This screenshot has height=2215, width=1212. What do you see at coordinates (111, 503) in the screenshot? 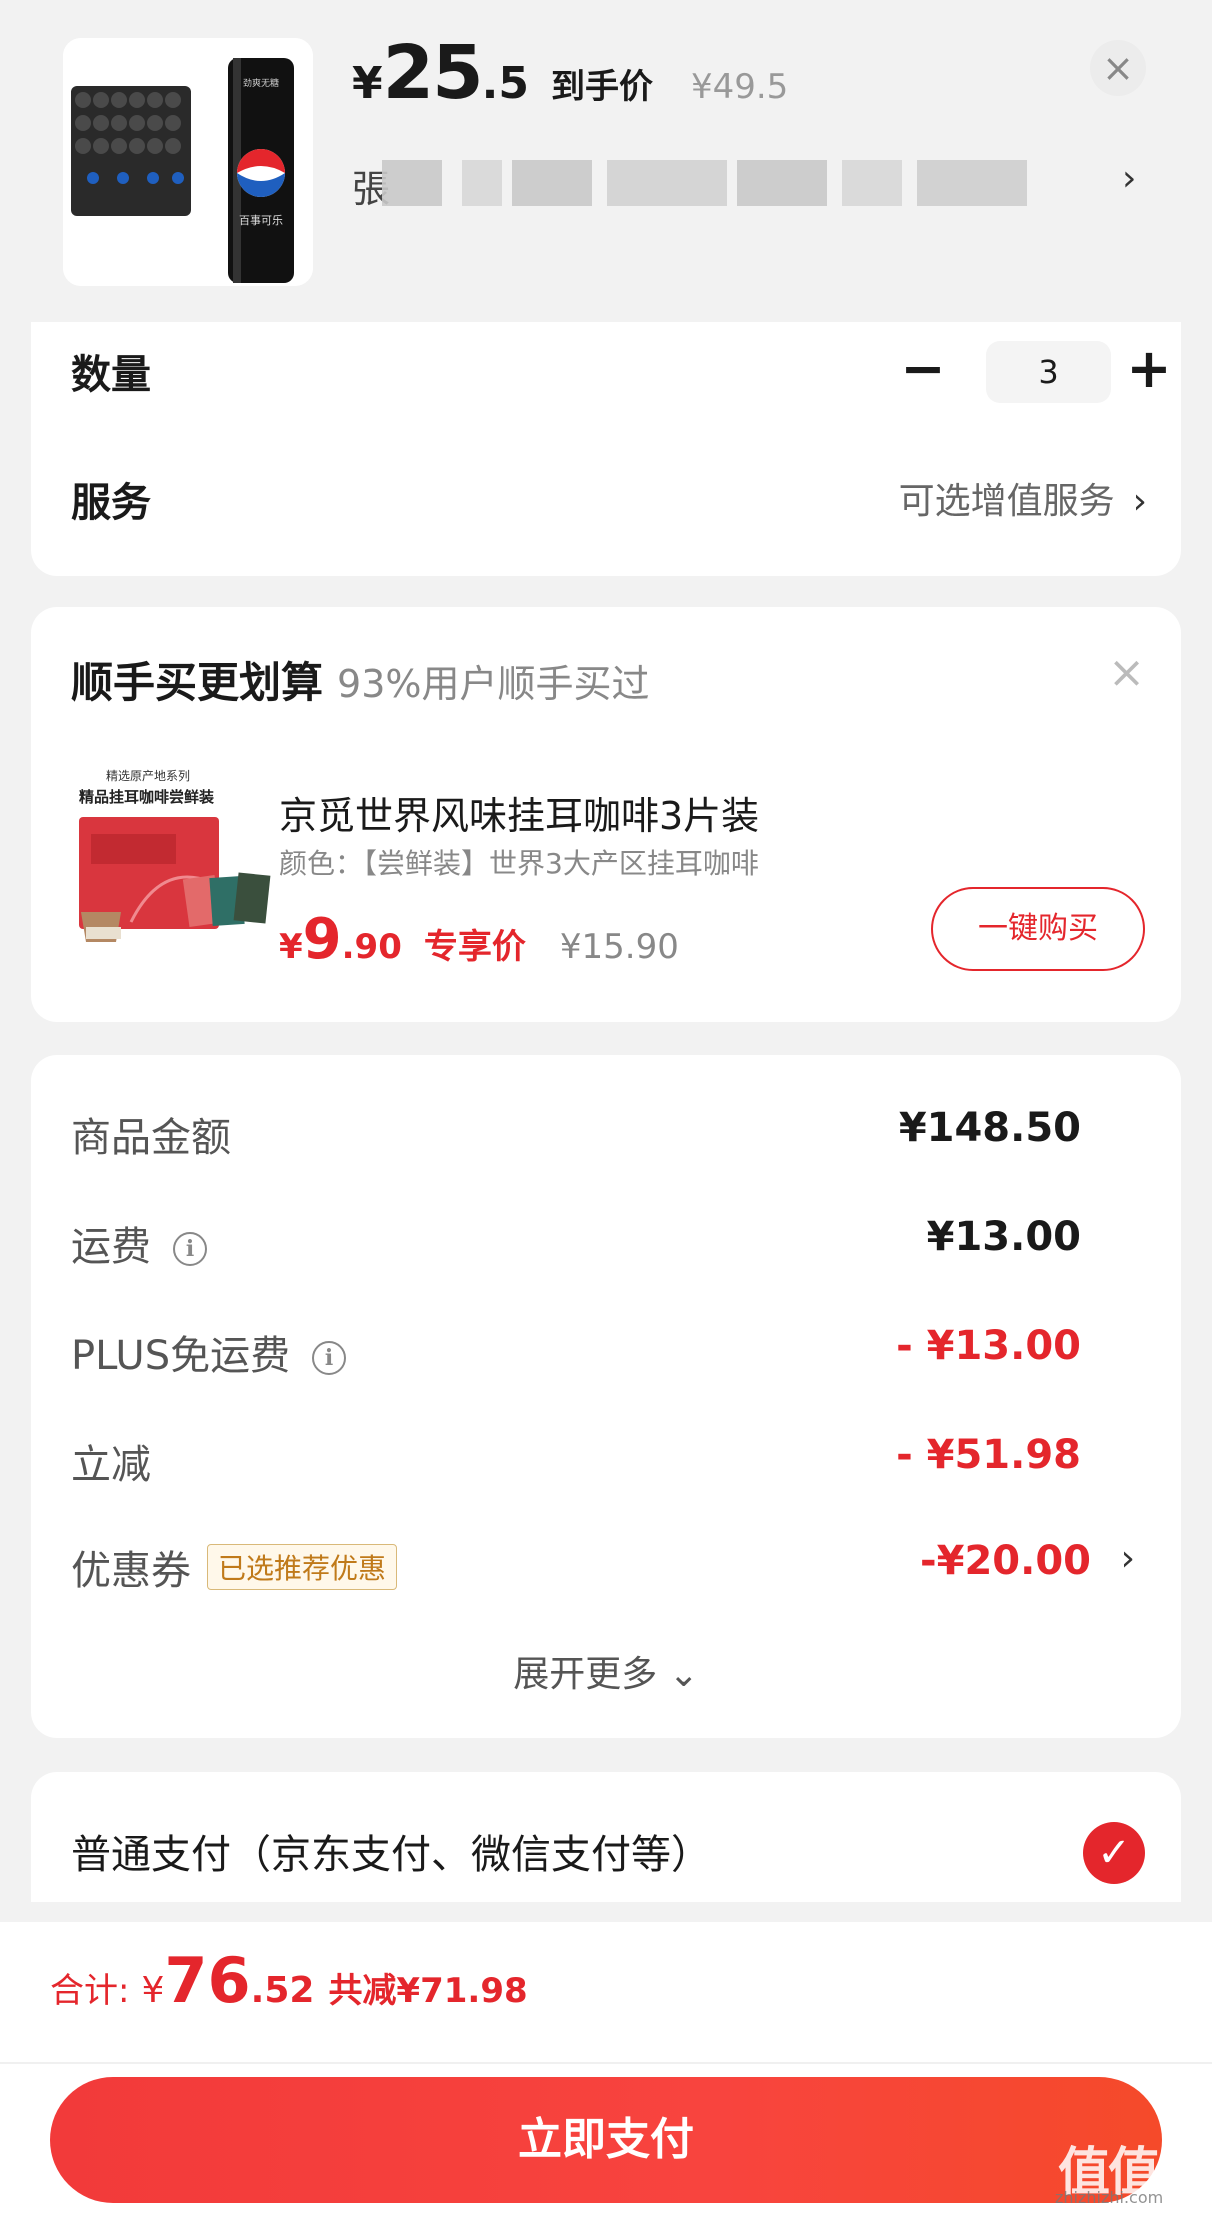
I see `service-label: 服务` at bounding box center [111, 503].